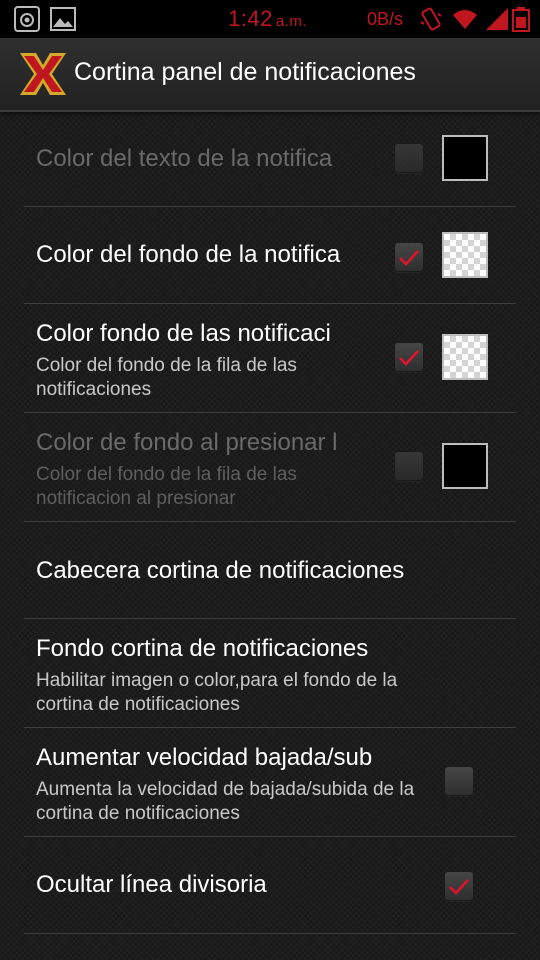 This screenshot has width=540, height=960. I want to click on pref-title: Color fondo de las notificaci, so click(183, 333).